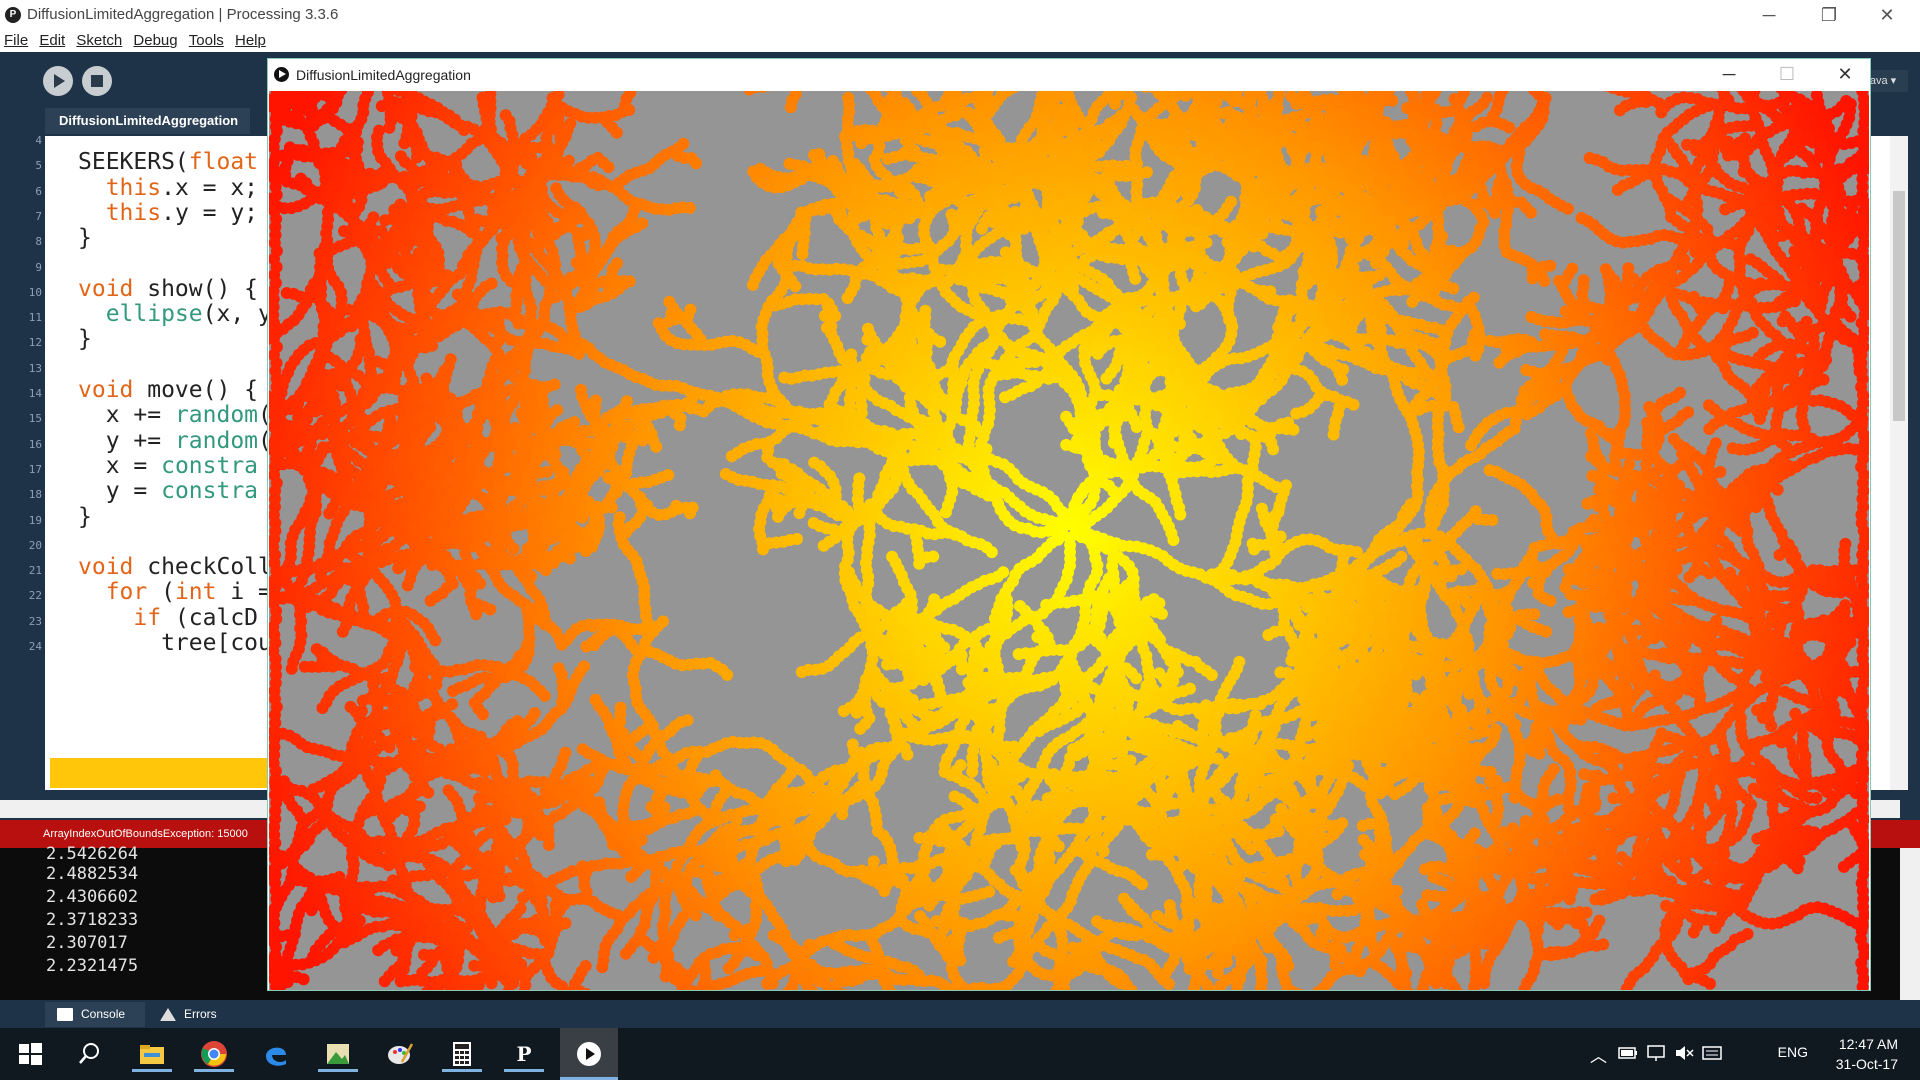 The image size is (1920, 1080). I want to click on volume-muted-icon, so click(1684, 1053).